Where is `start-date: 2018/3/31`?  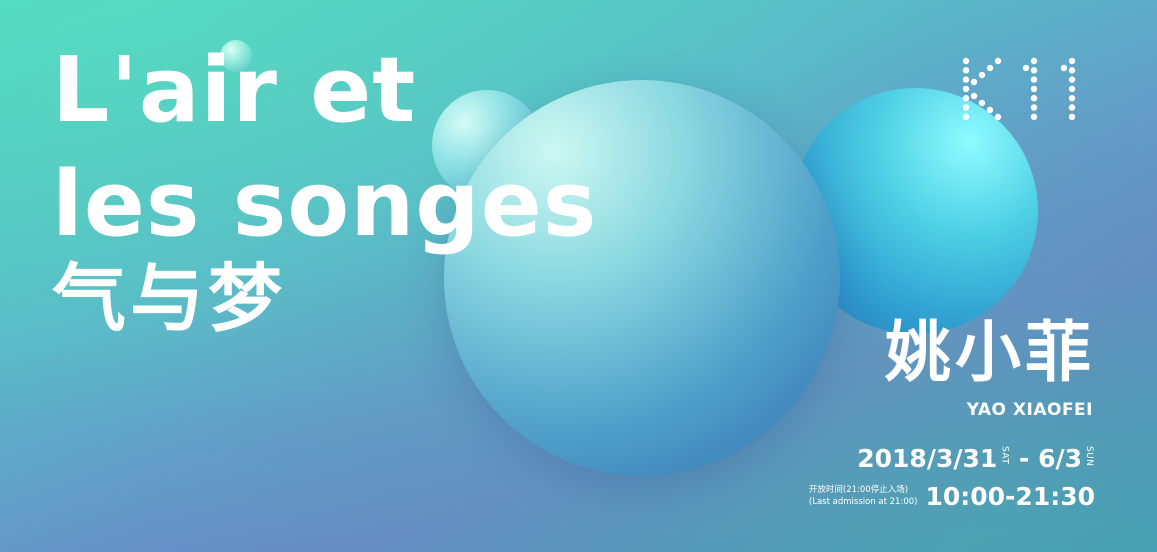 start-date: 2018/3/31 is located at coordinates (927, 458).